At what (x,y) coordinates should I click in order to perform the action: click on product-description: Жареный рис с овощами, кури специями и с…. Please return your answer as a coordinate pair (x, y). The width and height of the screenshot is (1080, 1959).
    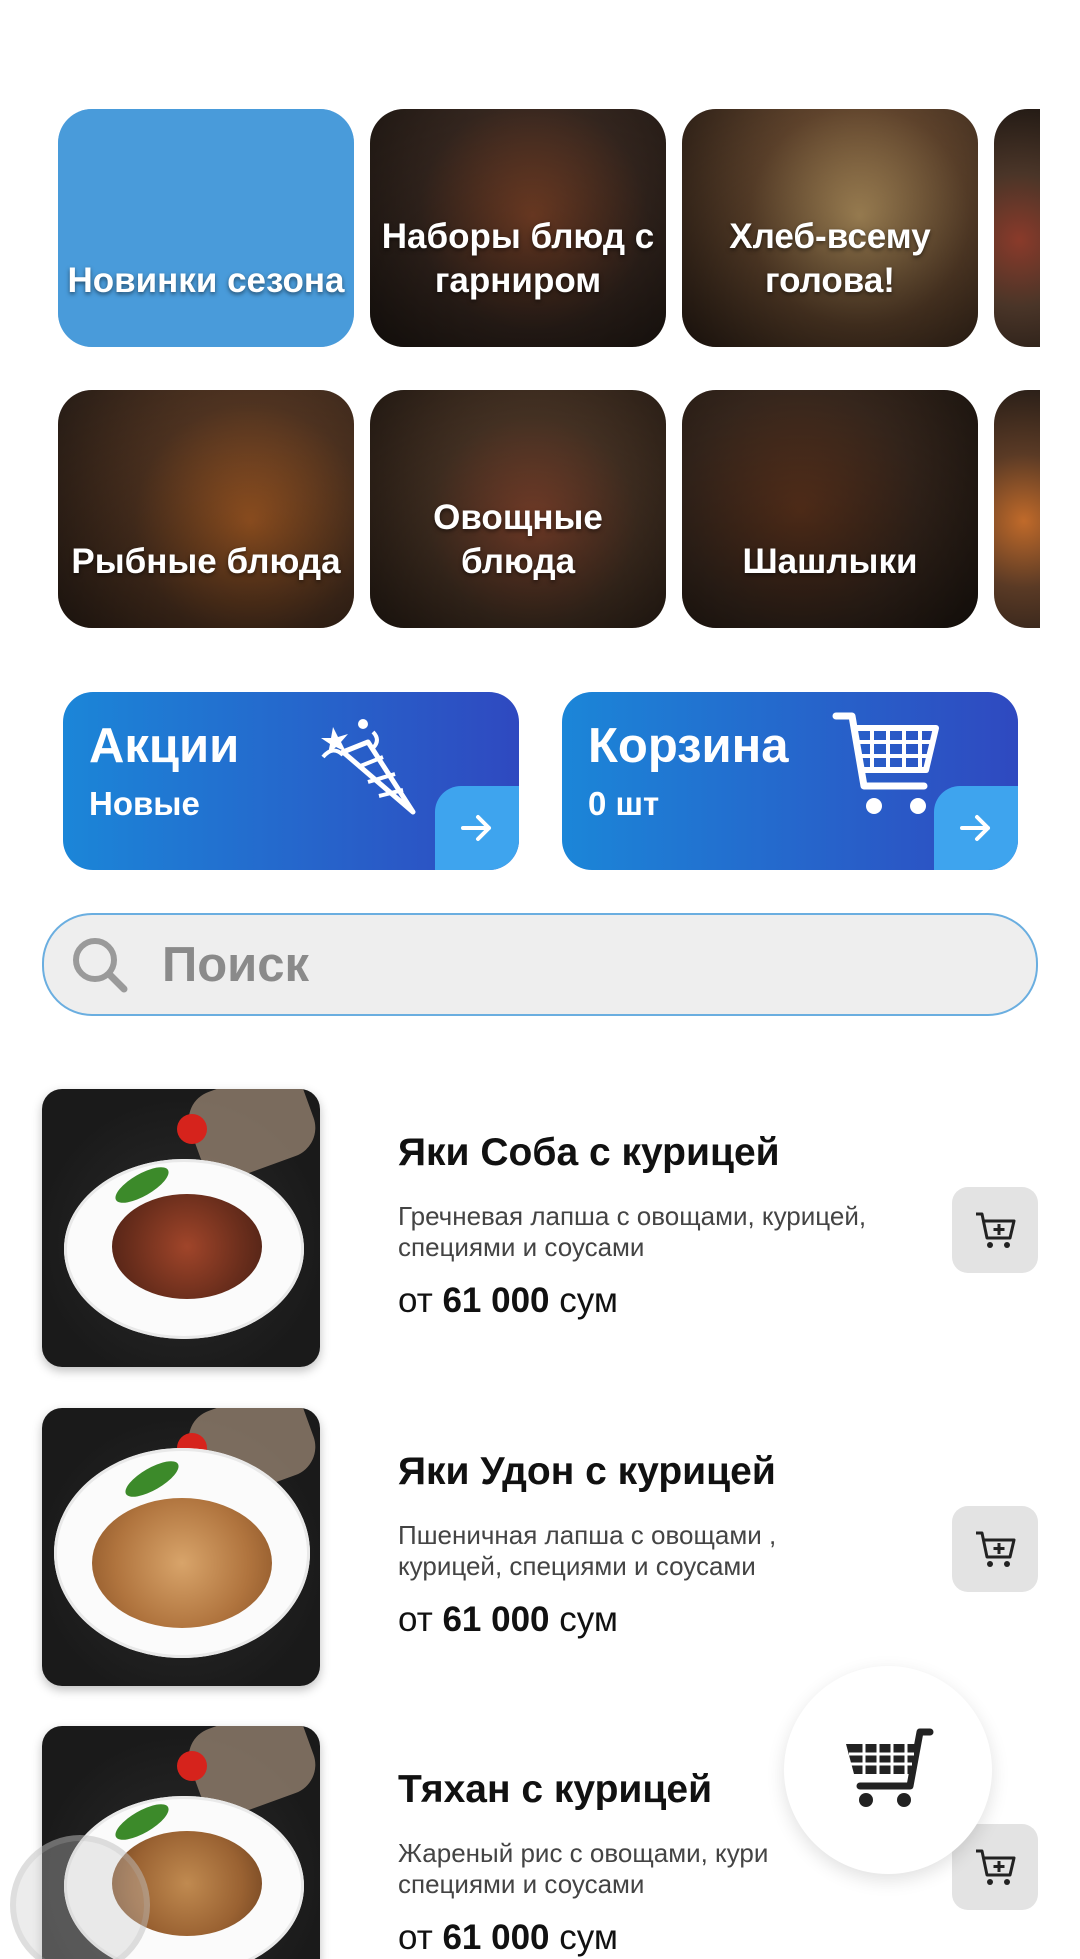
    Looking at the image, I should click on (583, 1868).